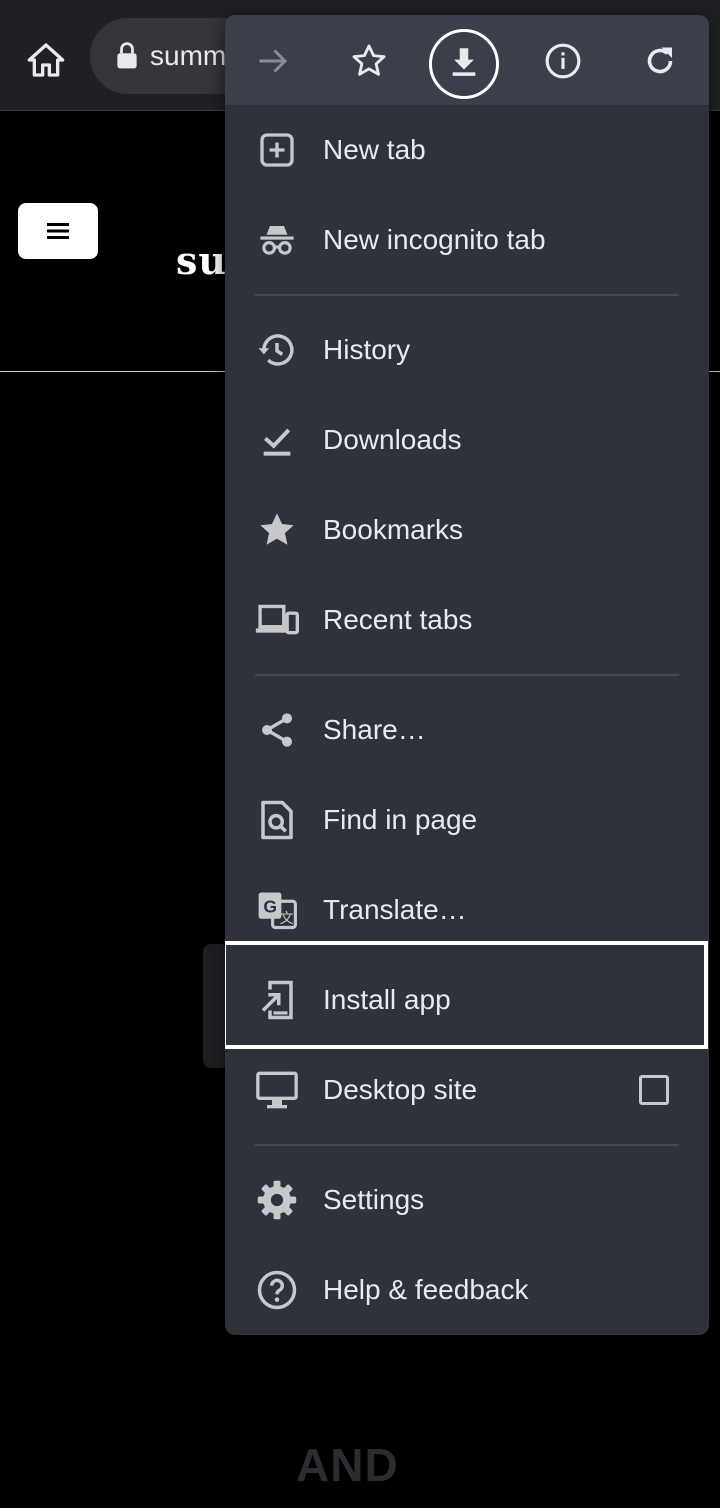 The width and height of the screenshot is (720, 1508). I want to click on svg-text: 文, so click(287, 919).